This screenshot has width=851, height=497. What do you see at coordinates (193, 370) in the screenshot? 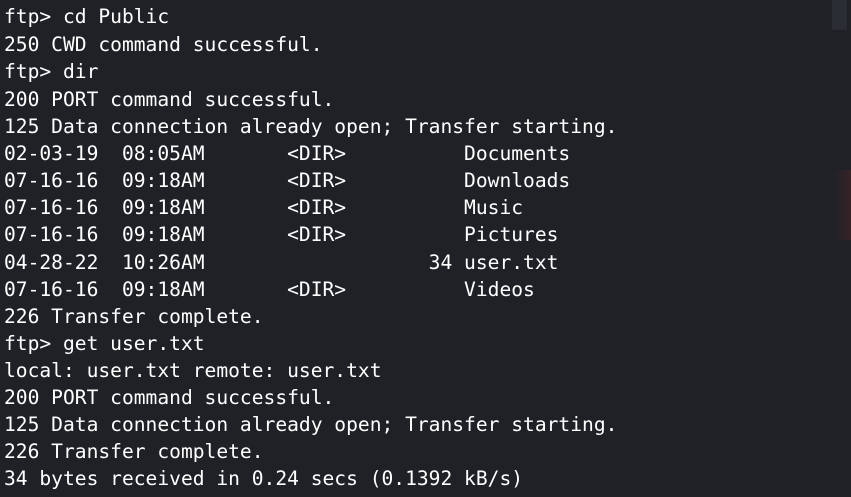
I see `terminal-line: local: user.txt remote: user.txt` at bounding box center [193, 370].